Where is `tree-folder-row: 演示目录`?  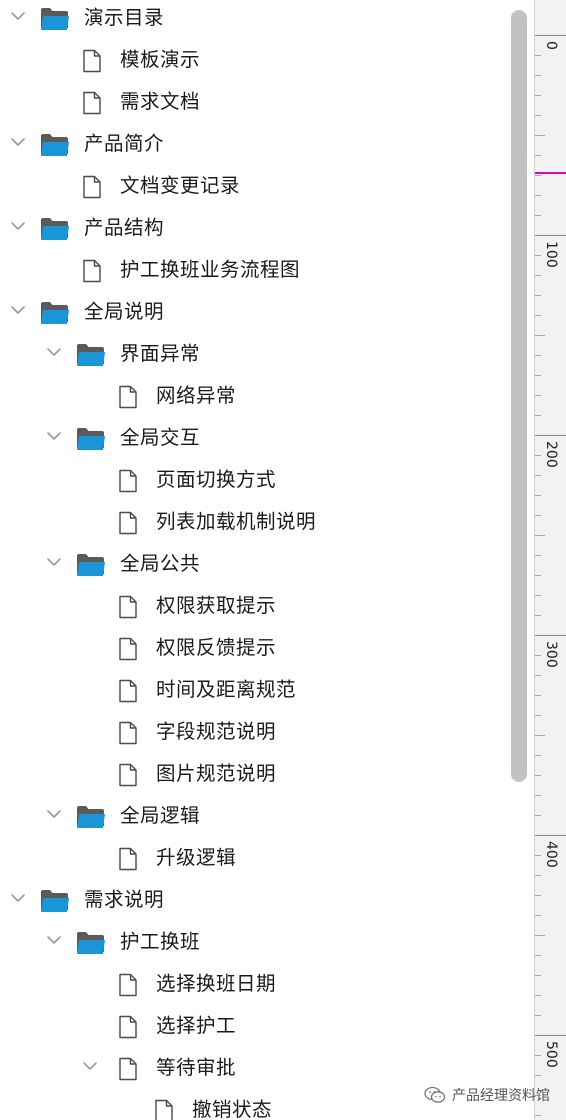 tree-folder-row: 演示目录 is located at coordinates (250, 20).